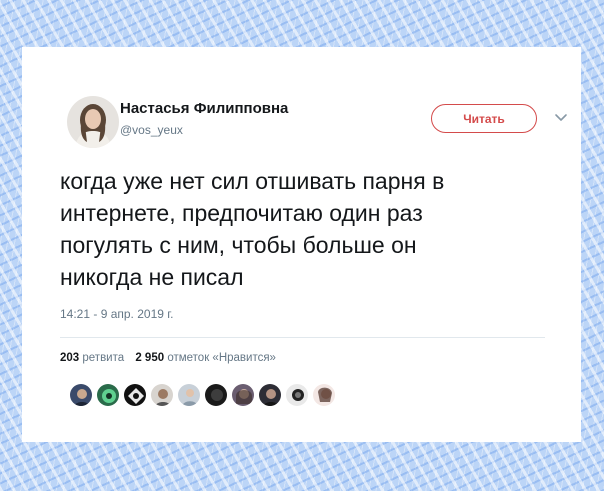  Describe the element at coordinates (561, 117) in the screenshot. I see `chevron-down-icon` at that location.